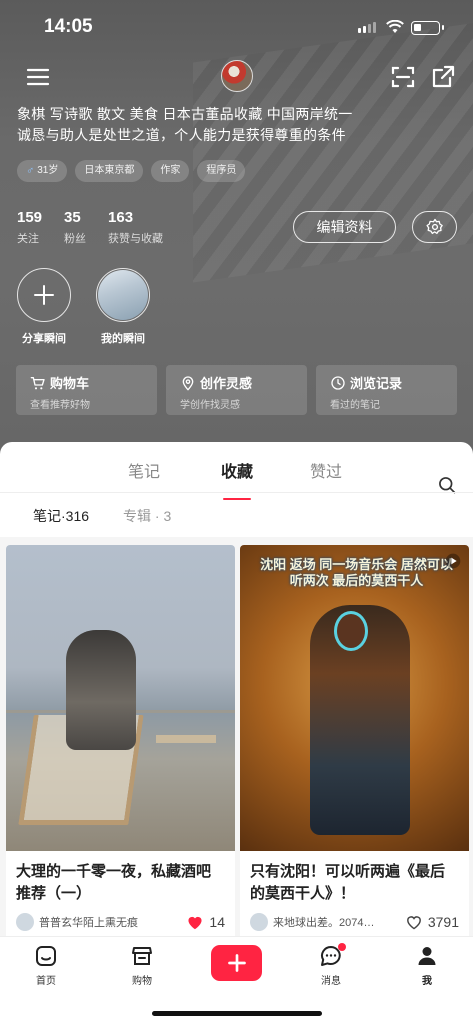 This screenshot has height=1024, width=473. I want to click on quick-card-subtitle: 看过的笔记, so click(355, 405).